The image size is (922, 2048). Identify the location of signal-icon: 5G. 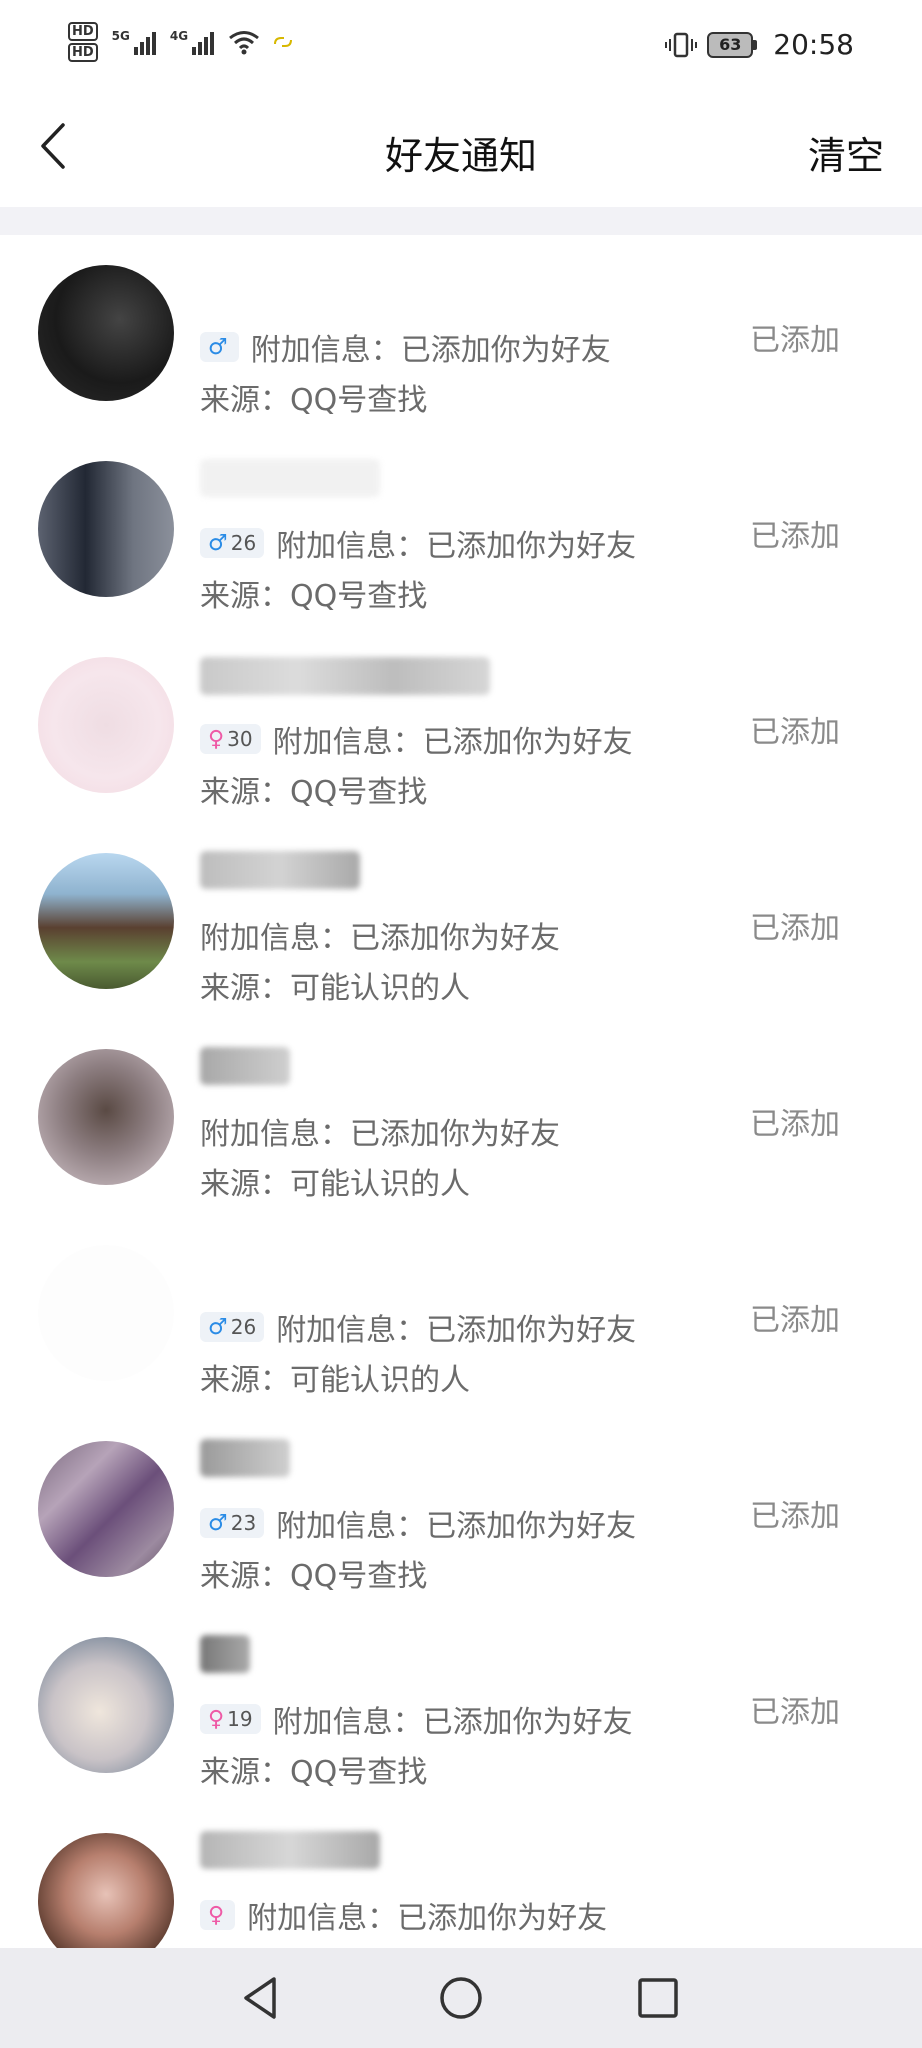
(134, 42).